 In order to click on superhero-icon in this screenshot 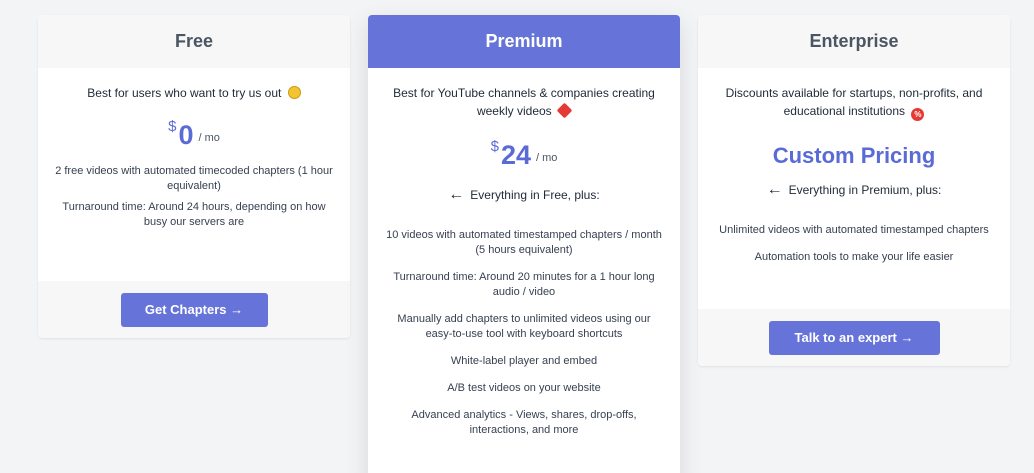, I will do `click(564, 110)`.